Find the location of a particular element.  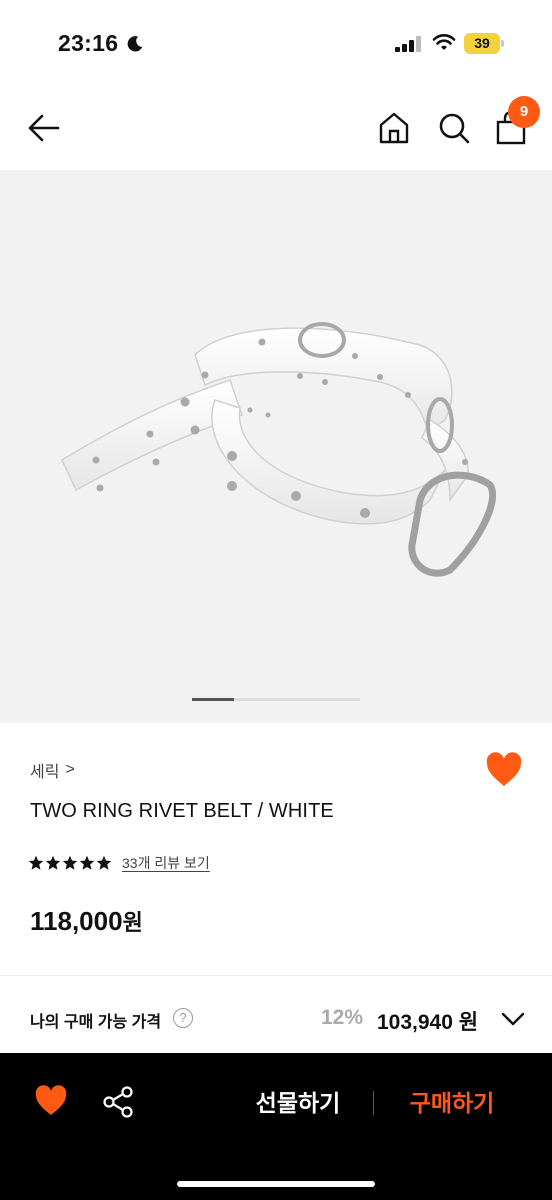

wifi-icon is located at coordinates (444, 42).